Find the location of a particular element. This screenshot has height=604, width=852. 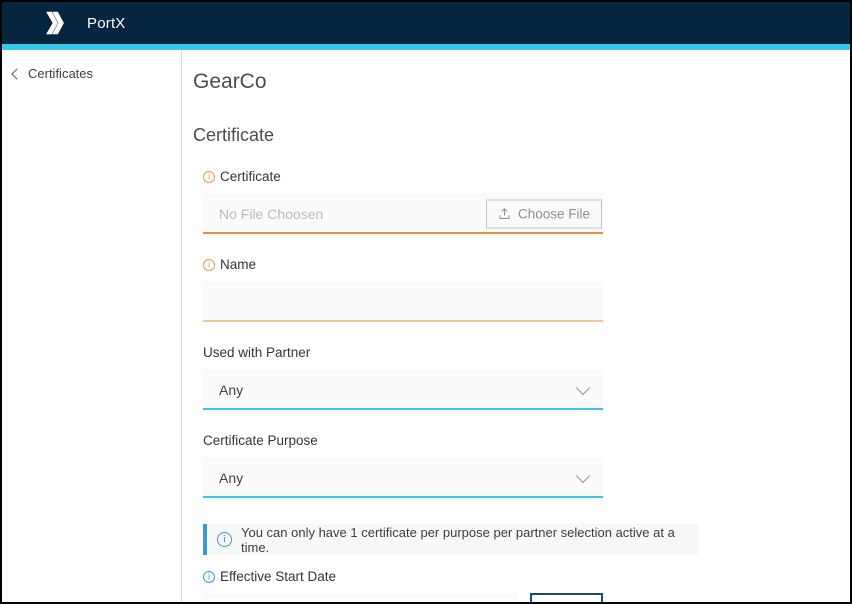

field-used-with-partner-label: Used with Partner is located at coordinates (403, 352).